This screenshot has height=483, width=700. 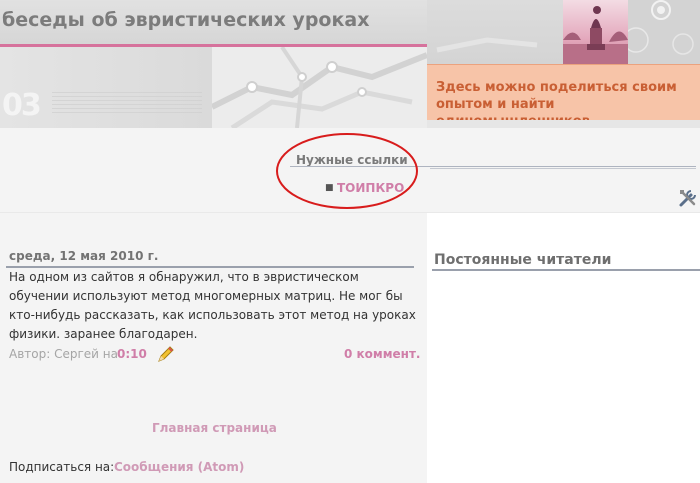 What do you see at coordinates (523, 260) in the screenshot?
I see `followers-title: Постоянные читатели` at bounding box center [523, 260].